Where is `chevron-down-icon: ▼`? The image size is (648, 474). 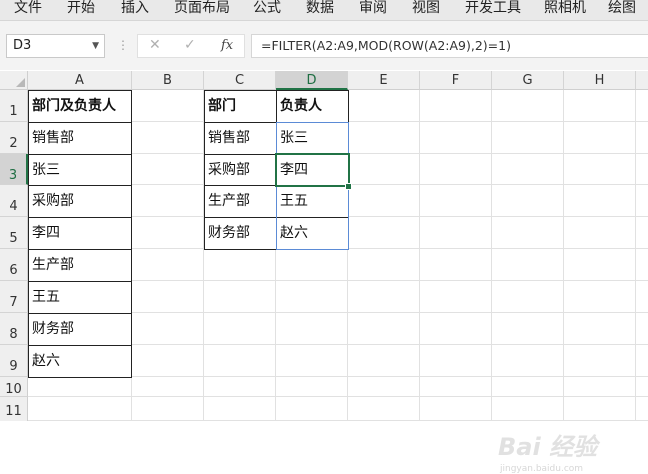
chevron-down-icon: ▼ is located at coordinates (95, 46).